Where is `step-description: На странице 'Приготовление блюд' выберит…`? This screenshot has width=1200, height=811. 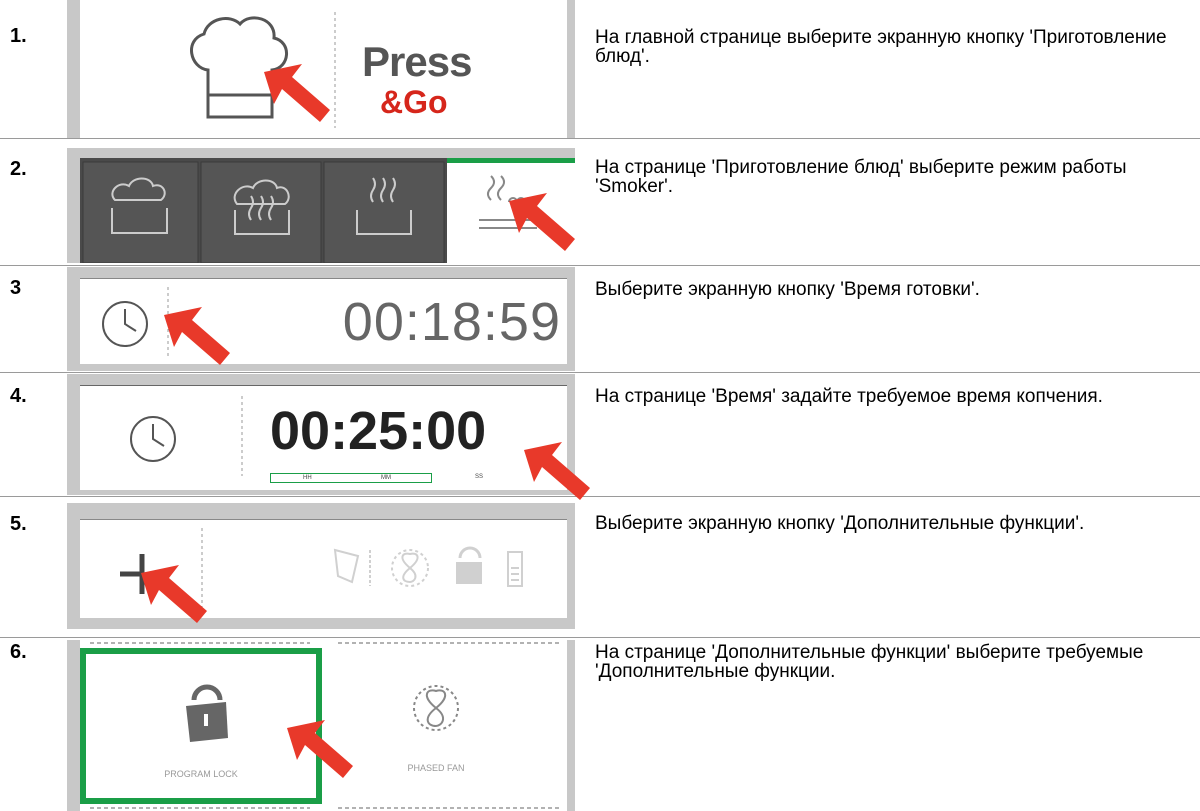 step-description: На странице 'Приготовление блюд' выберит… is located at coordinates (861, 177).